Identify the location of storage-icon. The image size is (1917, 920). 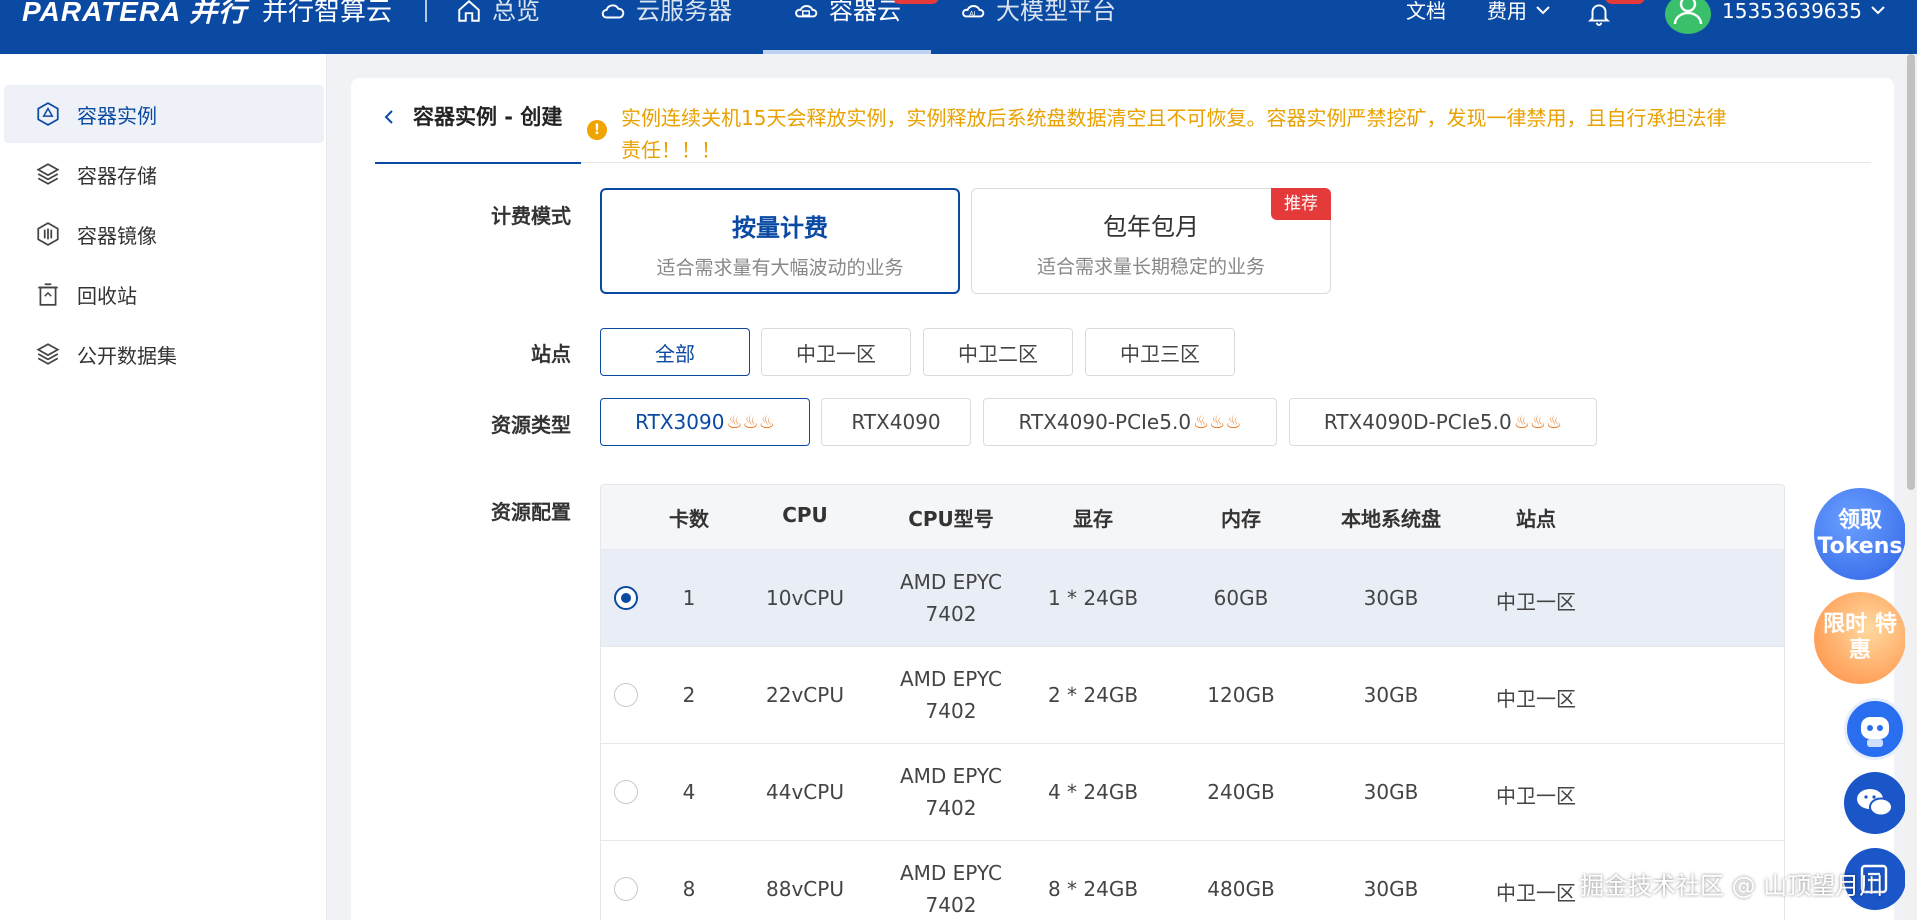
(48, 174).